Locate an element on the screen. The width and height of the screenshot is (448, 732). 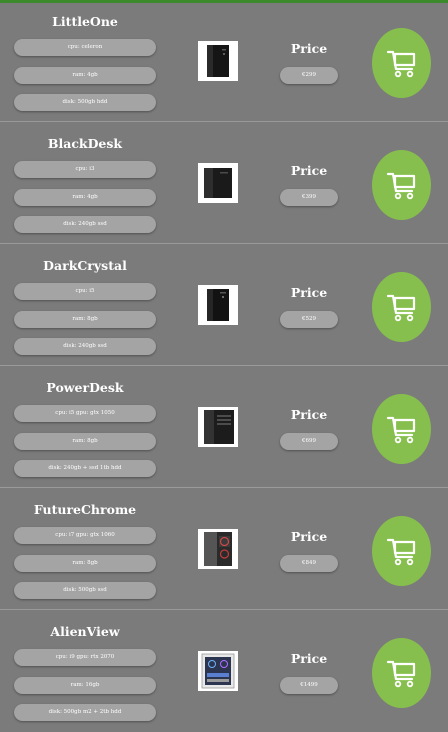
price-value: €699 is located at coordinates (309, 441).